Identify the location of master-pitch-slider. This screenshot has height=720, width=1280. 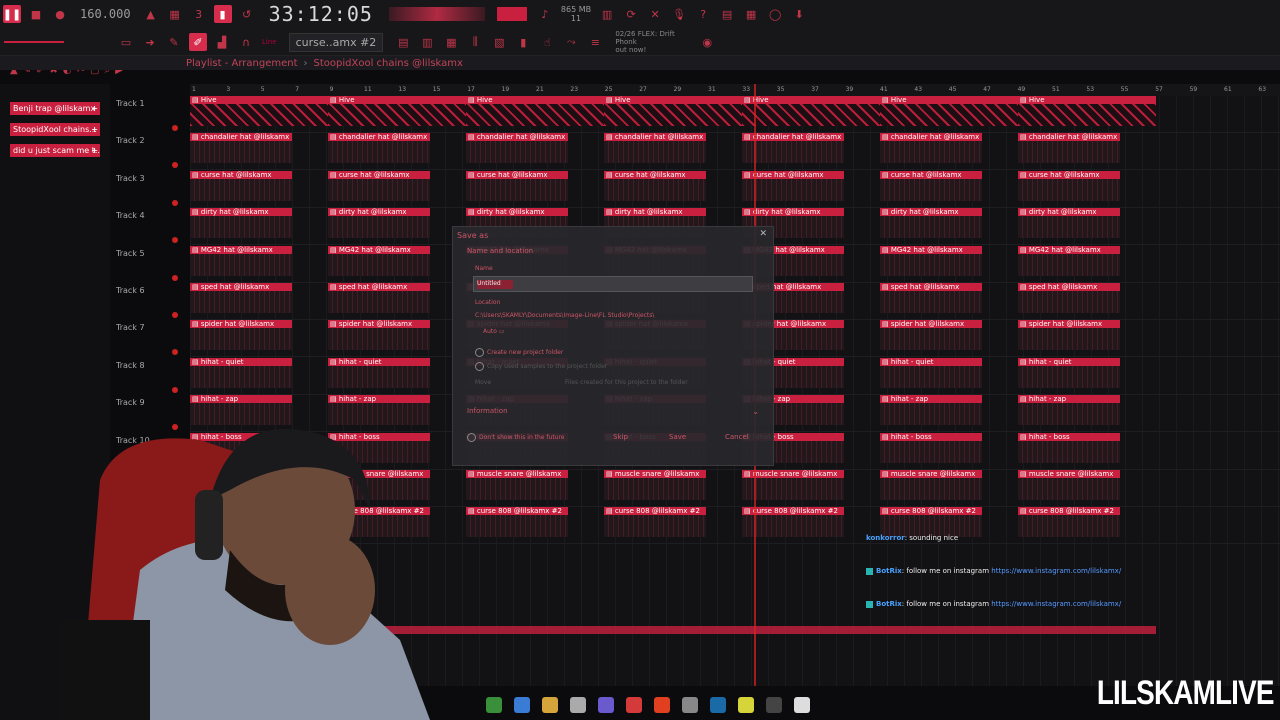
(34, 42).